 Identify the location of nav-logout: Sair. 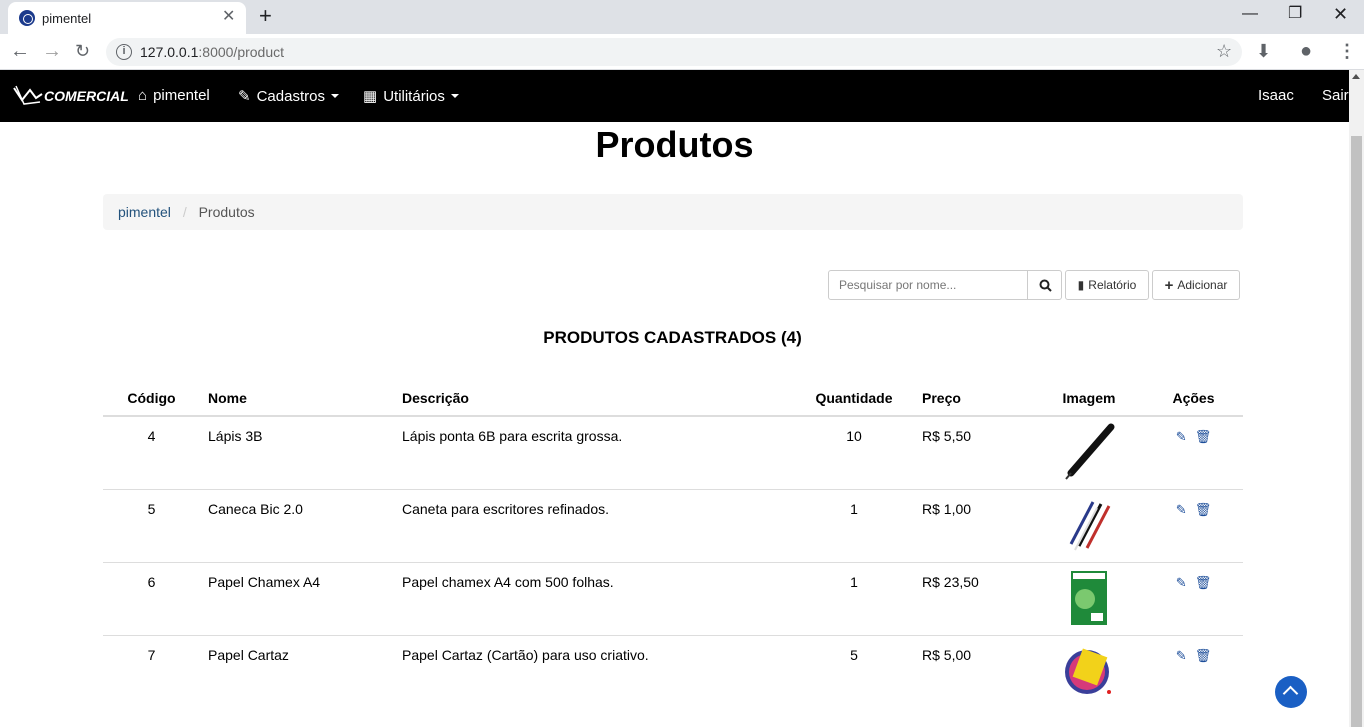
(1335, 95).